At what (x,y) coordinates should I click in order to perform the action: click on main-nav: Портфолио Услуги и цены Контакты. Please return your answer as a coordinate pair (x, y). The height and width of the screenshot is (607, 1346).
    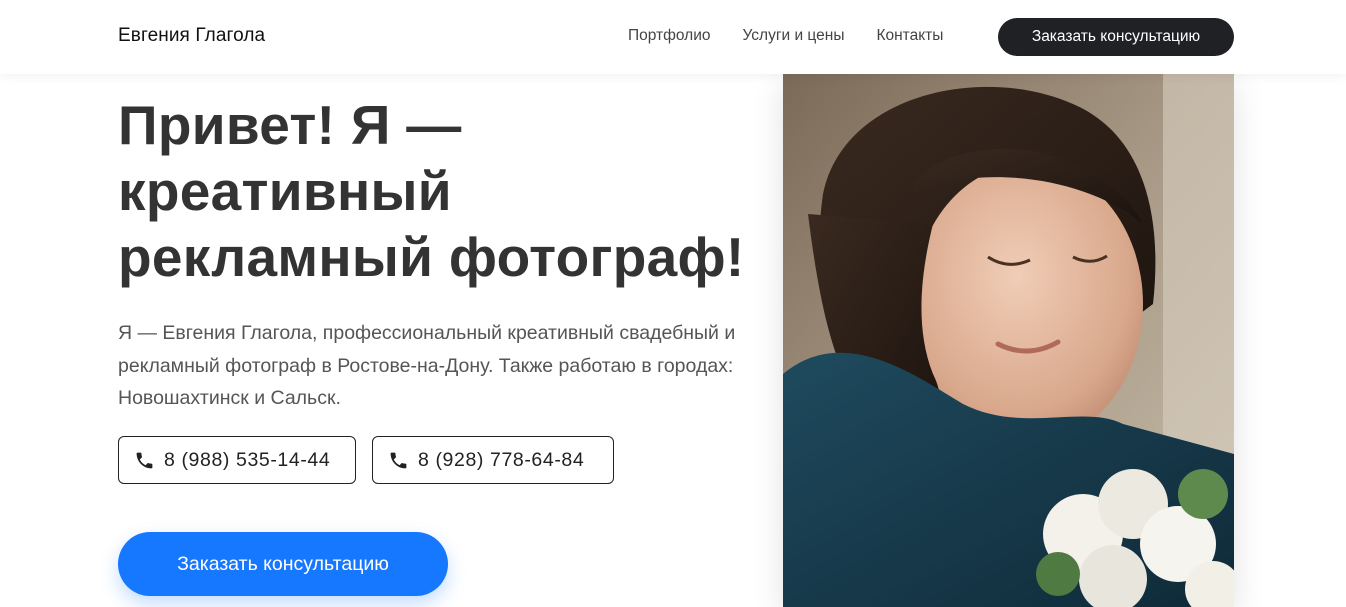
    Looking at the image, I should click on (801, 36).